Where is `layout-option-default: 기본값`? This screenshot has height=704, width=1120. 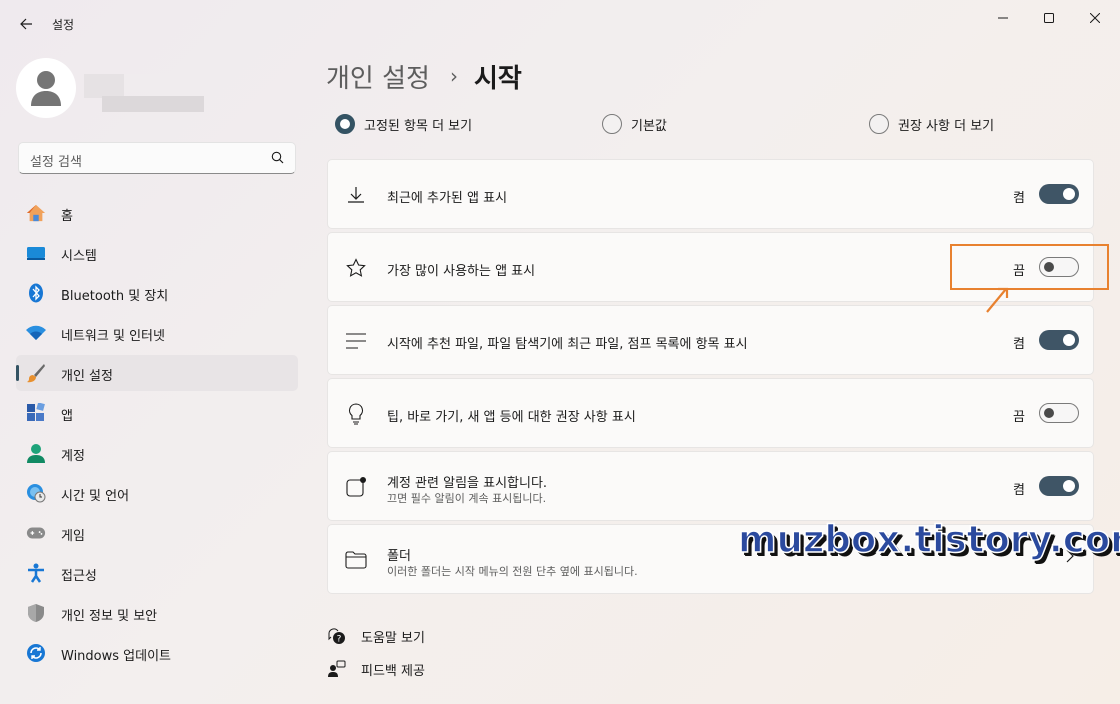 layout-option-default: 기본값 is located at coordinates (634, 124).